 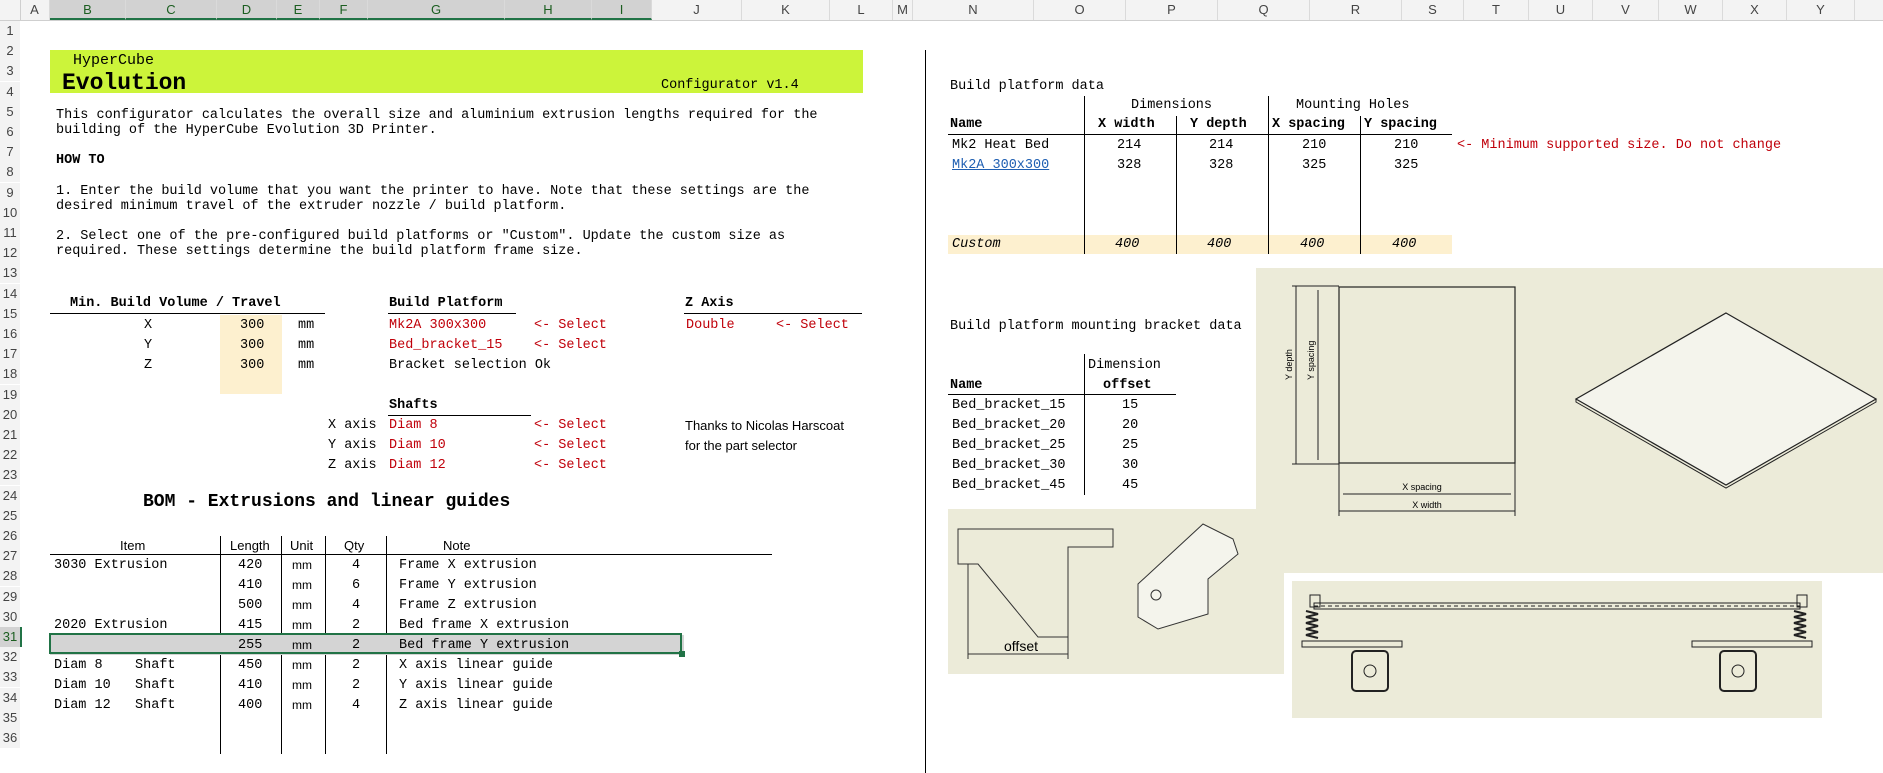 What do you see at coordinates (10, 374) in the screenshot?
I see `row-header-18: 18` at bounding box center [10, 374].